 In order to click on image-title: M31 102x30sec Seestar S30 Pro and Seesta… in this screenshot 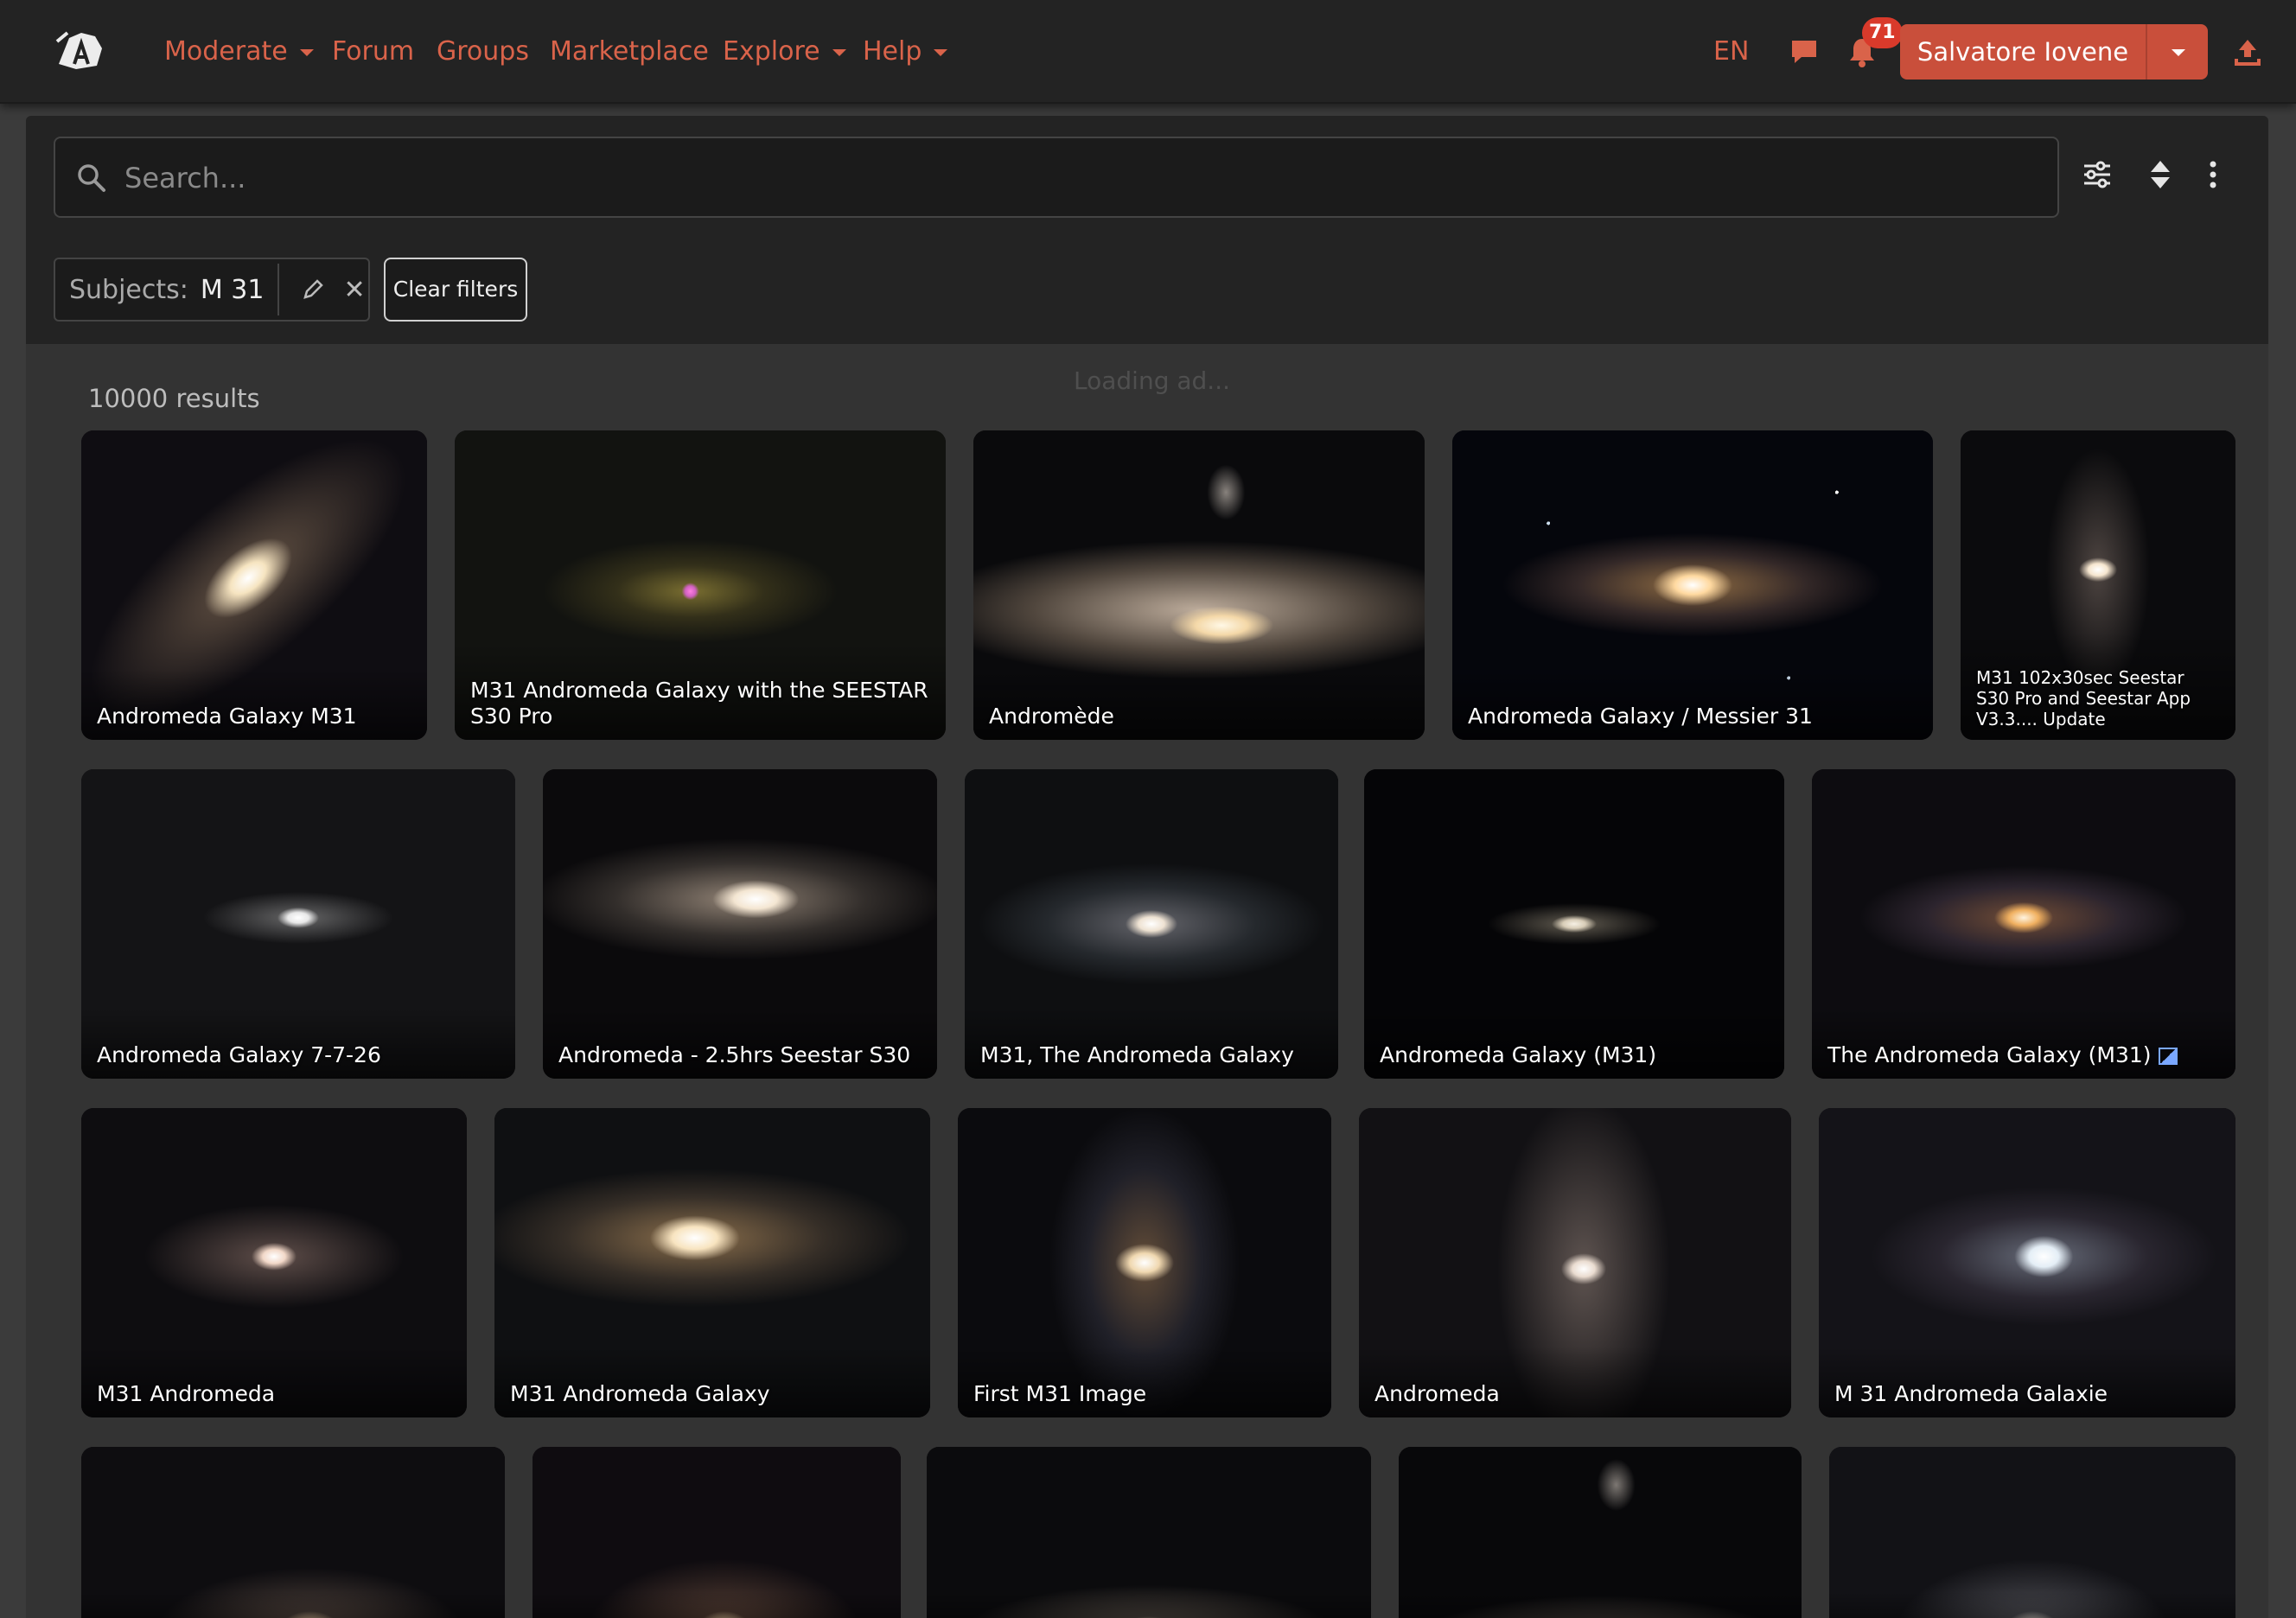, I will do `click(2098, 687)`.